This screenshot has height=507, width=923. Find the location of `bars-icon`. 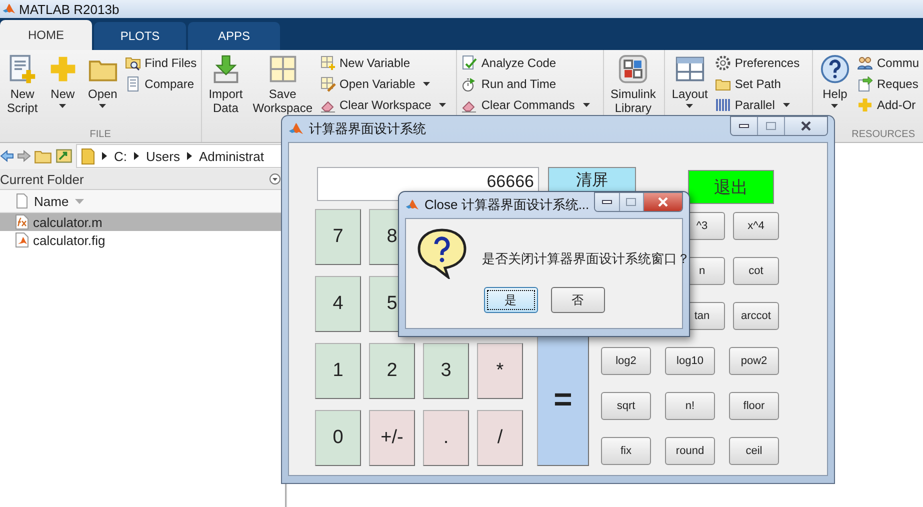

bars-icon is located at coordinates (722, 104).